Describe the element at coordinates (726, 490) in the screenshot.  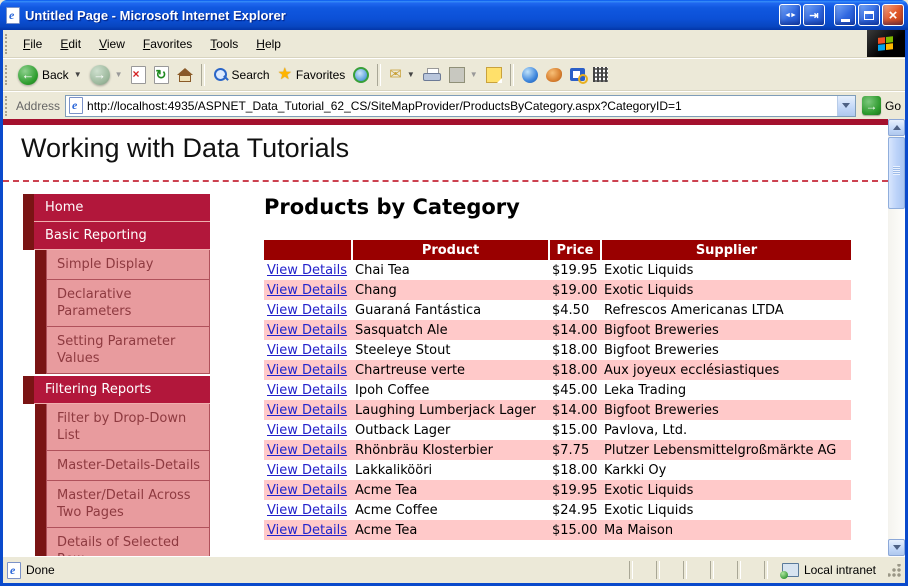
I see `supplier-cell: Exotic Liquids` at that location.